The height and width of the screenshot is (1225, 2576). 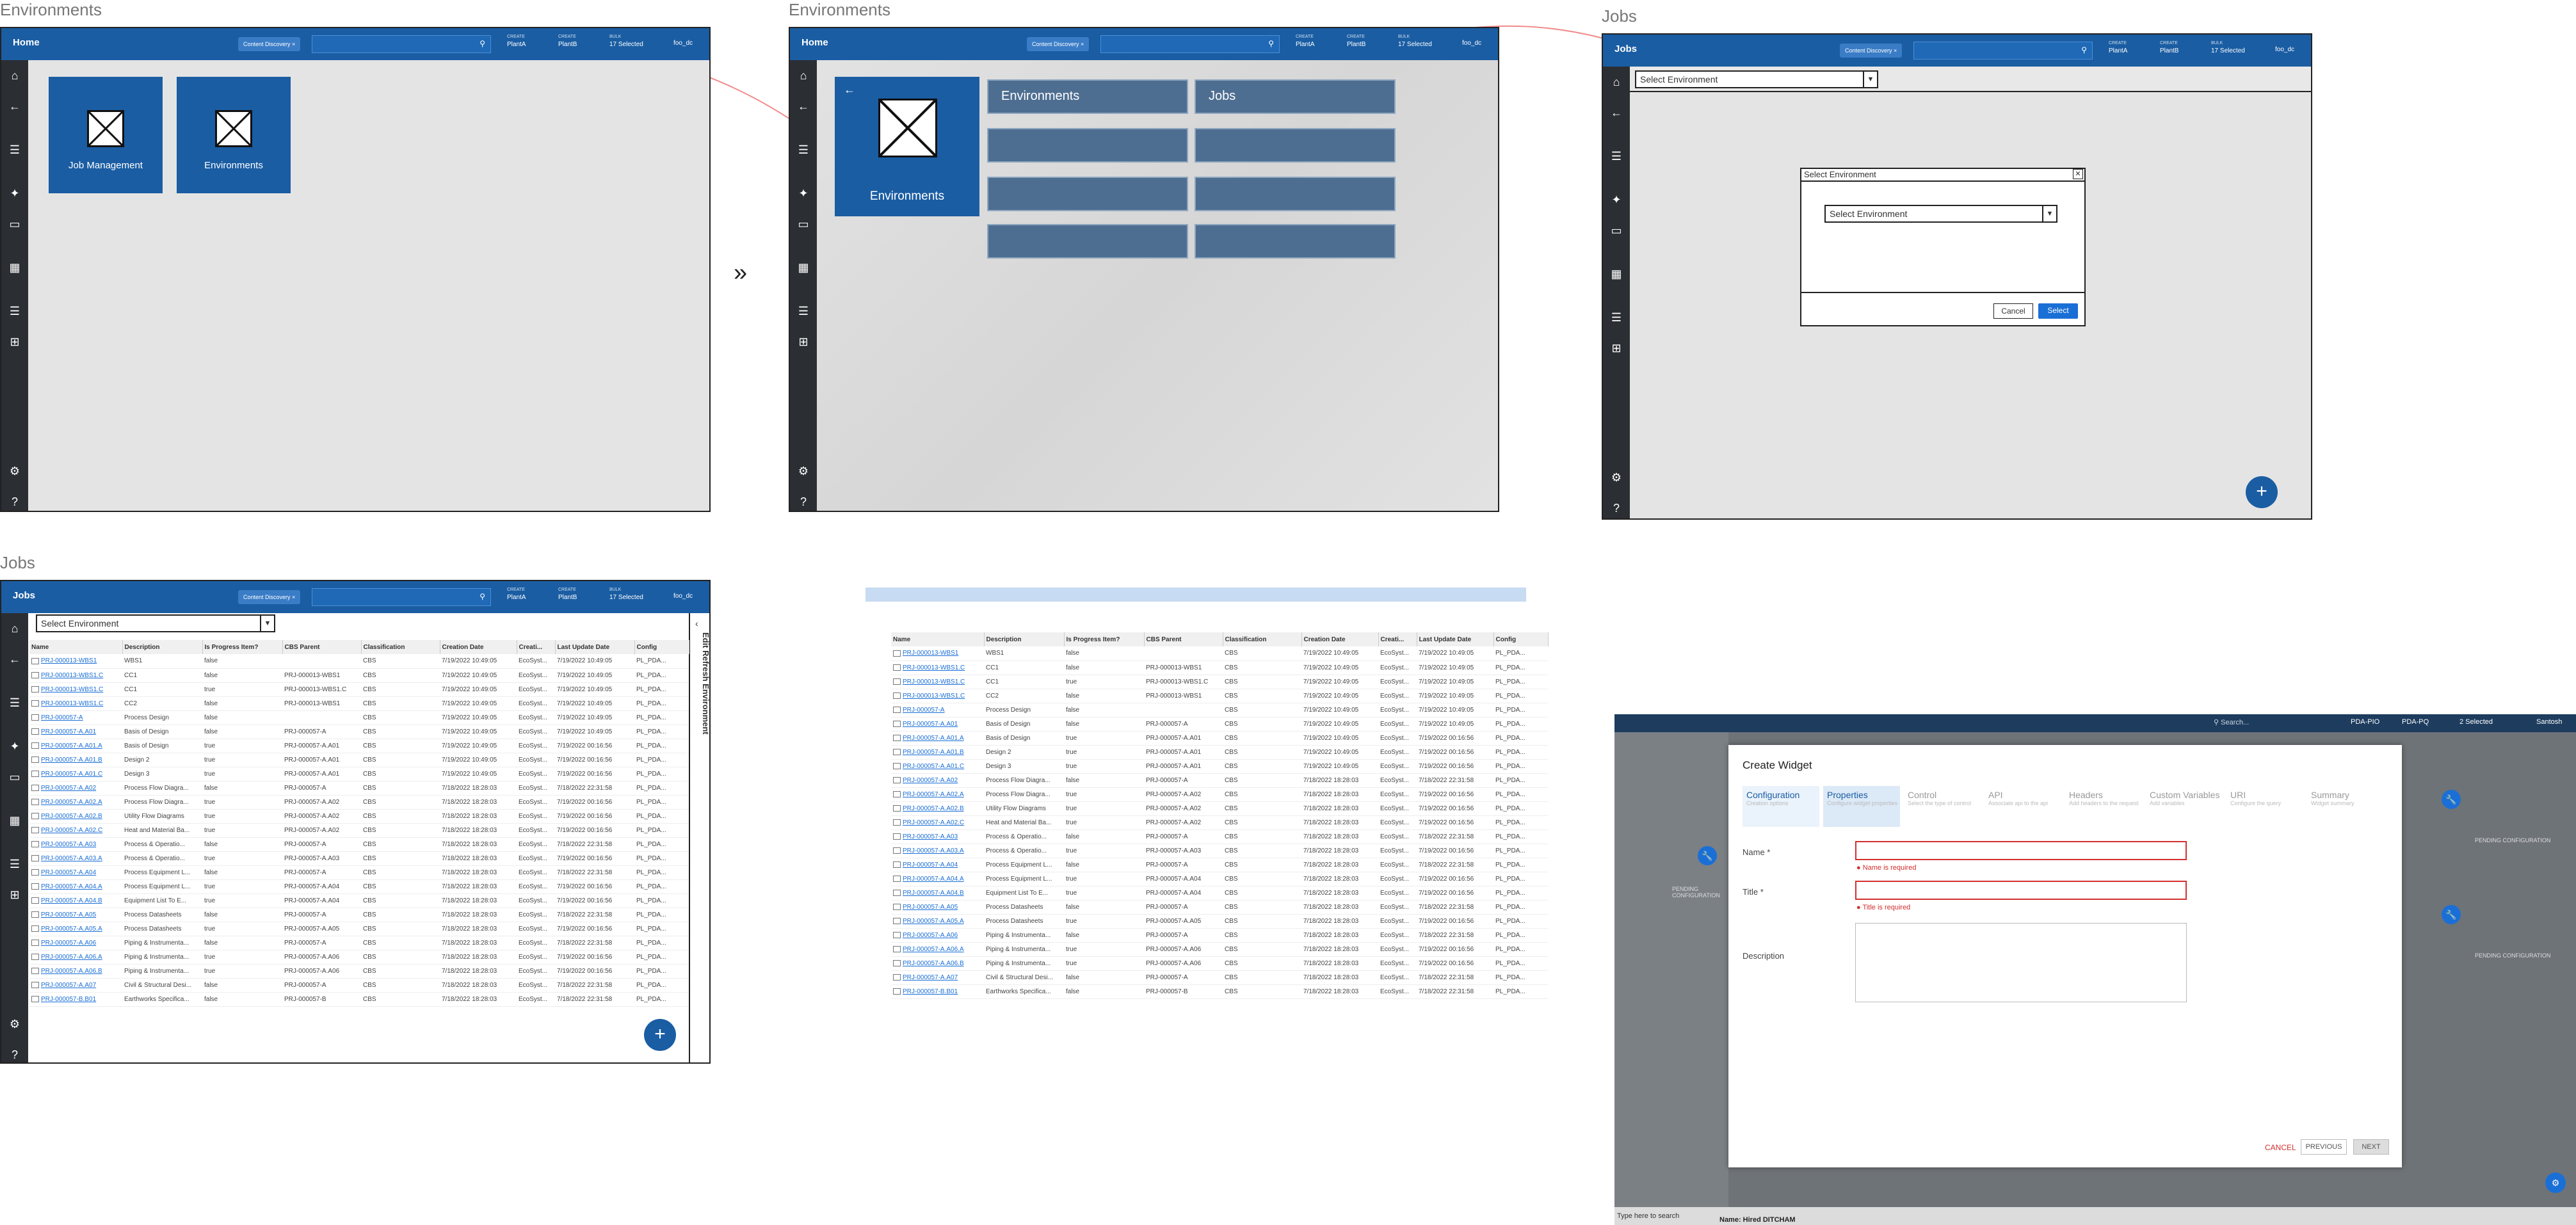 What do you see at coordinates (2184, 806) in the screenshot?
I see `wizard-step: Custom Variables Add variables` at bounding box center [2184, 806].